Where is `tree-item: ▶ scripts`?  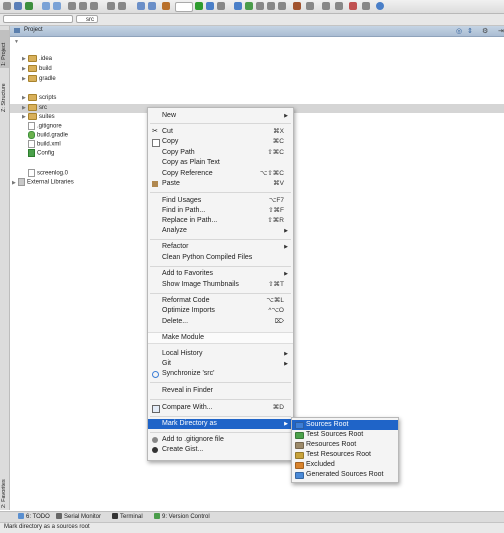
tree-item: ▶ scripts is located at coordinates (39, 98).